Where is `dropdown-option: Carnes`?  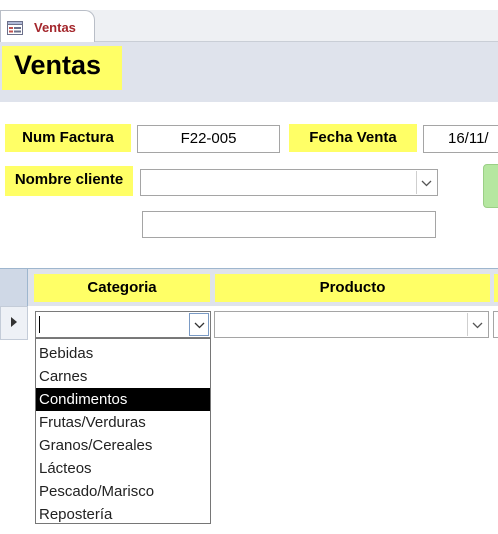 dropdown-option: Carnes is located at coordinates (123, 376).